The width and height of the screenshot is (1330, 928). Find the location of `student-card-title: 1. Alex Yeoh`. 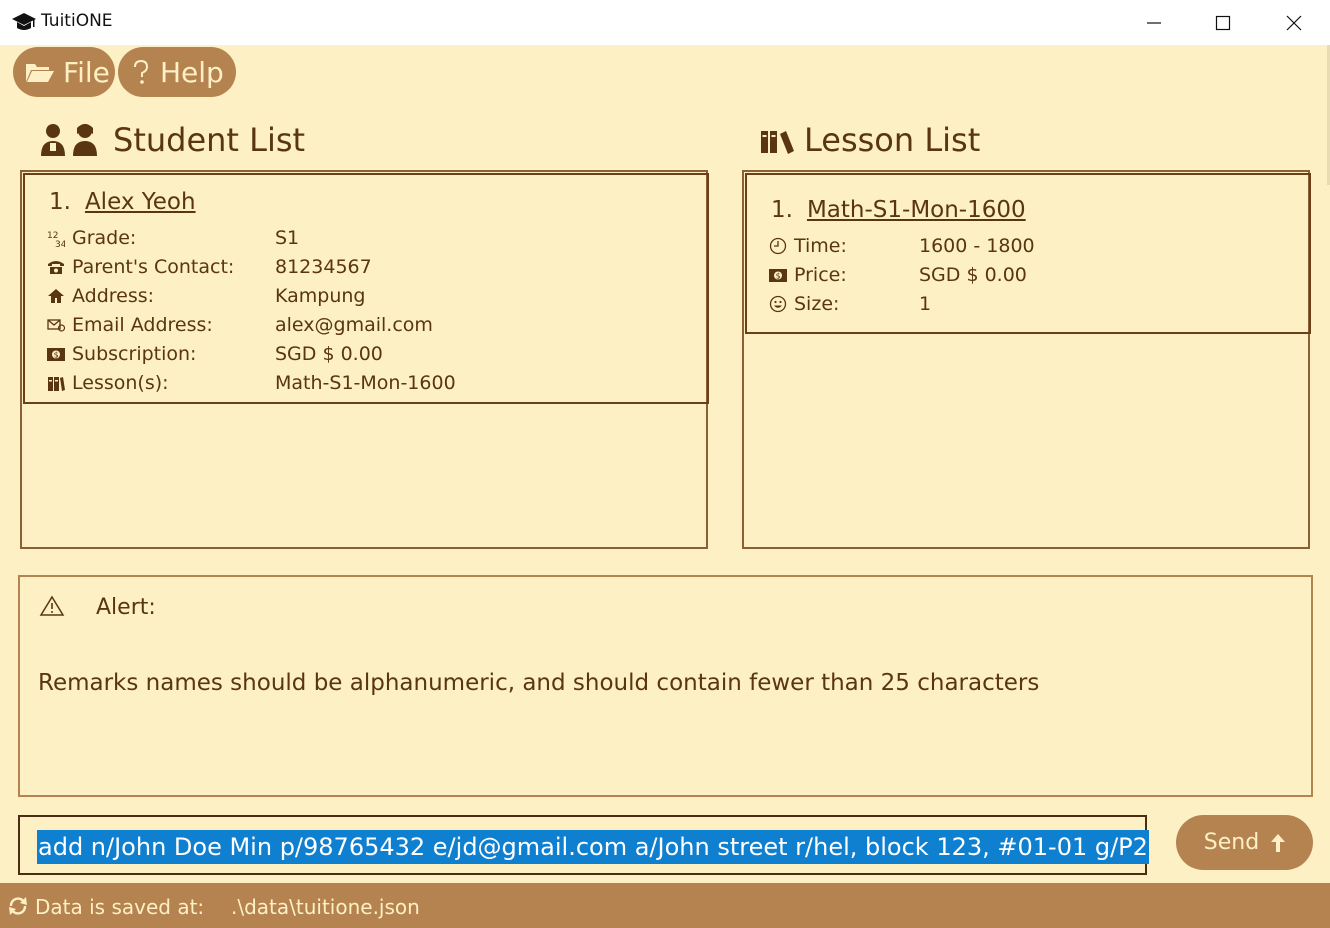

student-card-title: 1. Alex Yeoh is located at coordinates (122, 202).